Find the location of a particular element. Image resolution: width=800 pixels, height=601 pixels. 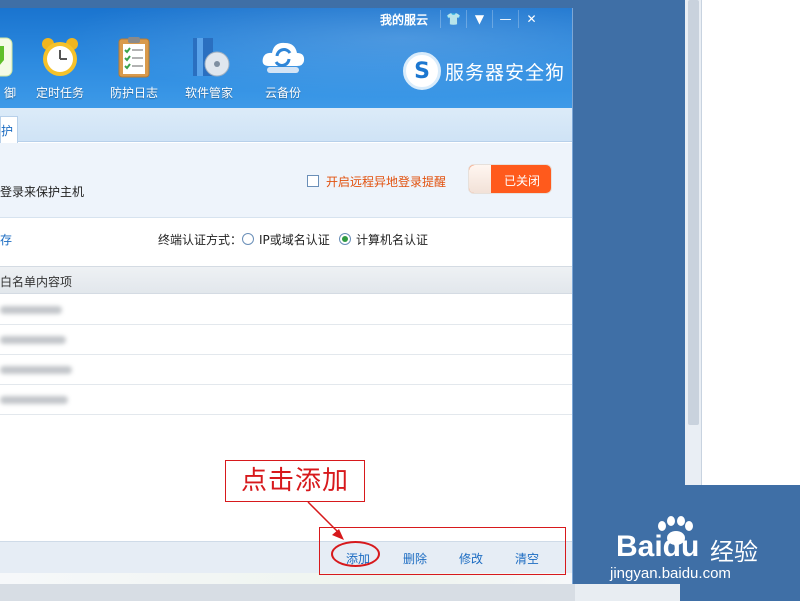

nav-item-scheduled-tasks: 定时任务 is located at coordinates (60, 69).